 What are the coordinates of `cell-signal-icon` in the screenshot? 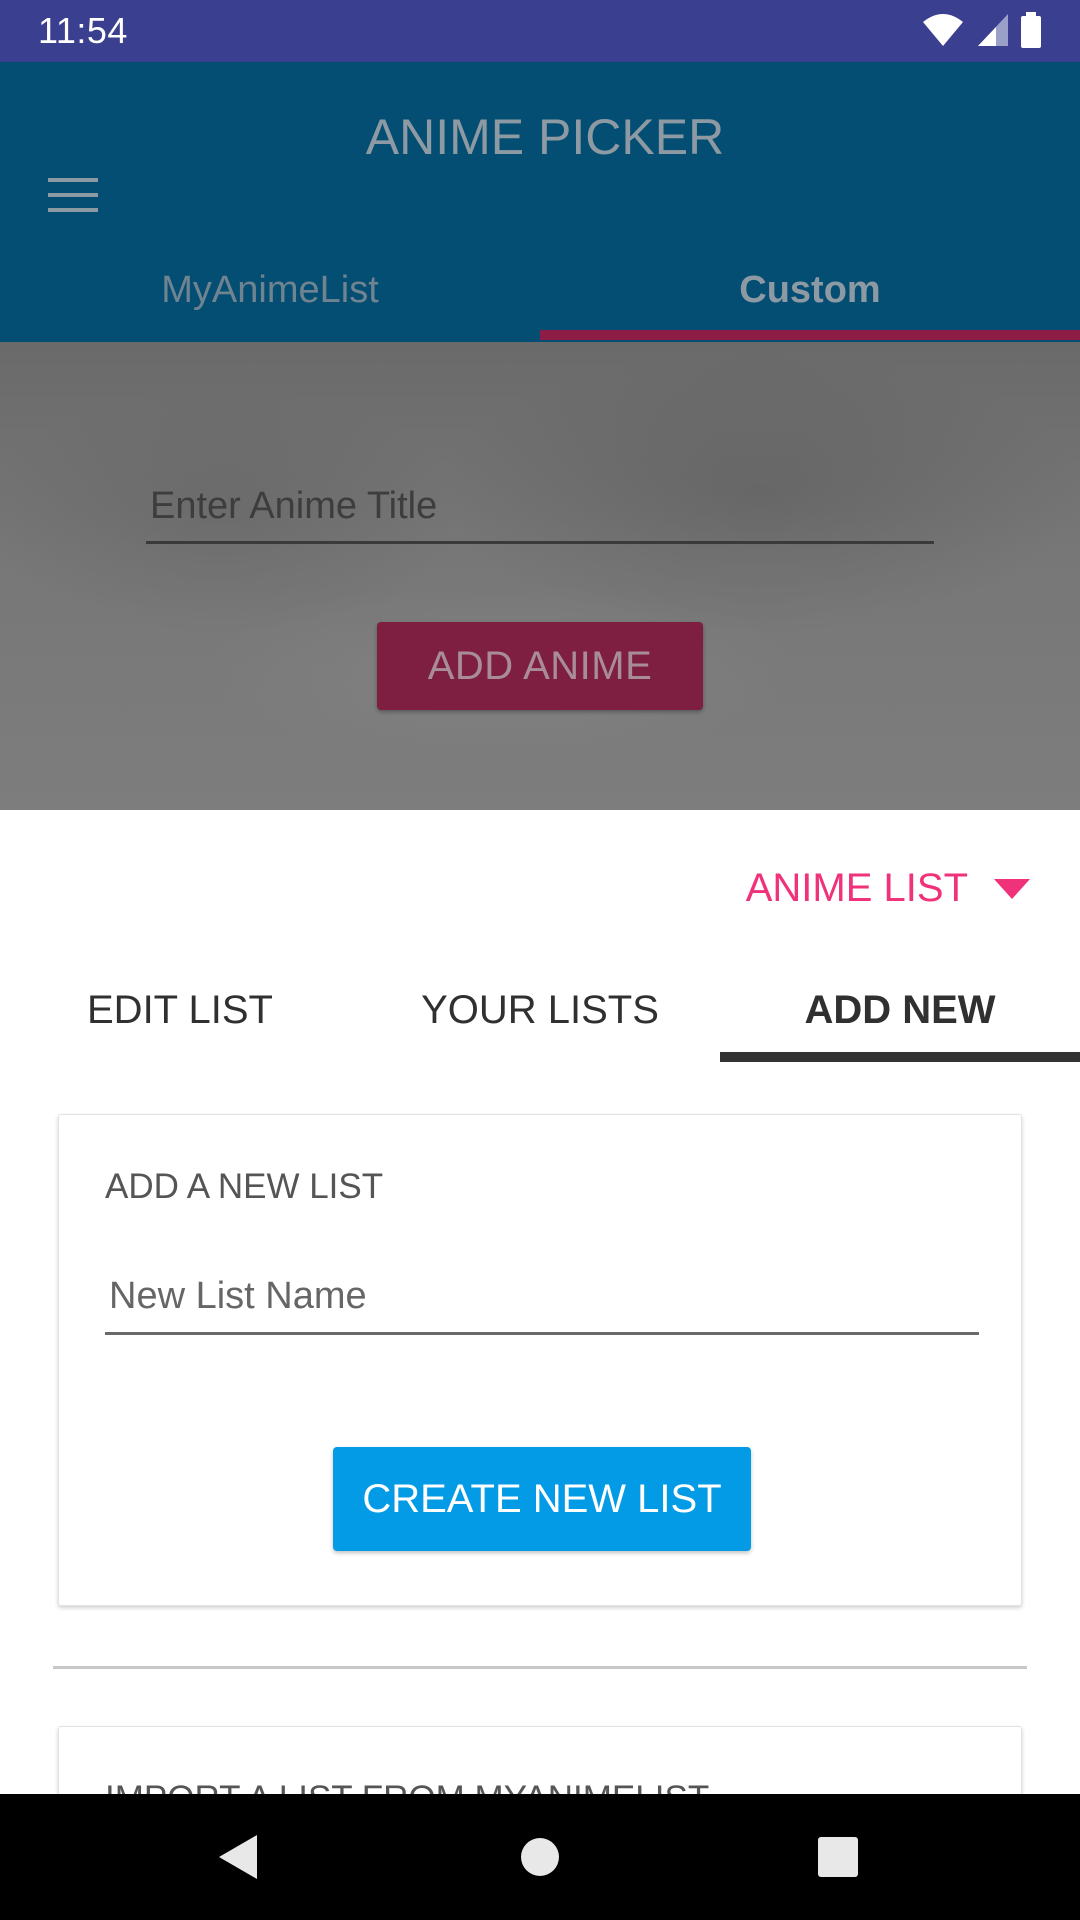 It's located at (992, 30).